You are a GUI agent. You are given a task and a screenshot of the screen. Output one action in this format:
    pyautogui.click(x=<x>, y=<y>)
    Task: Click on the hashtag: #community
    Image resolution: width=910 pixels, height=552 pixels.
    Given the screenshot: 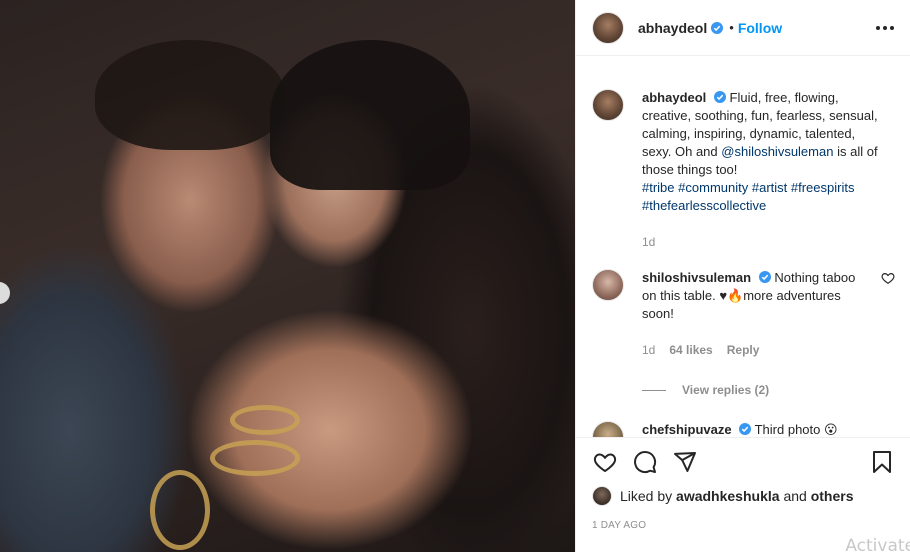 What is the action you would take?
    pyautogui.click(x=713, y=187)
    